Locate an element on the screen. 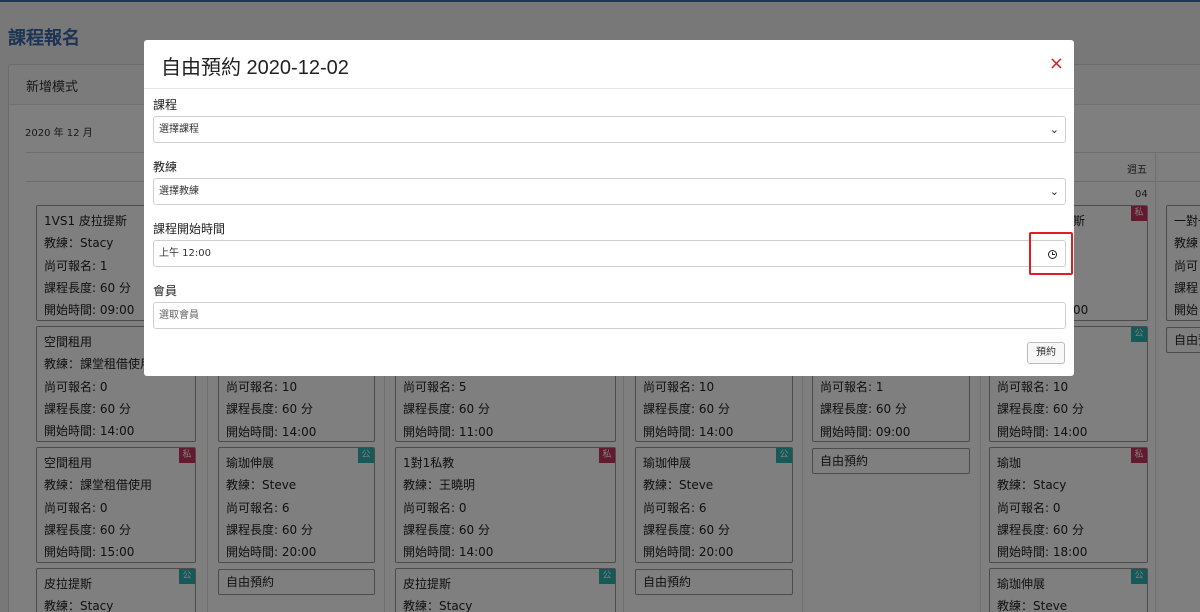 The image size is (1200, 612). course-select-value: 選擇課程 is located at coordinates (179, 129).